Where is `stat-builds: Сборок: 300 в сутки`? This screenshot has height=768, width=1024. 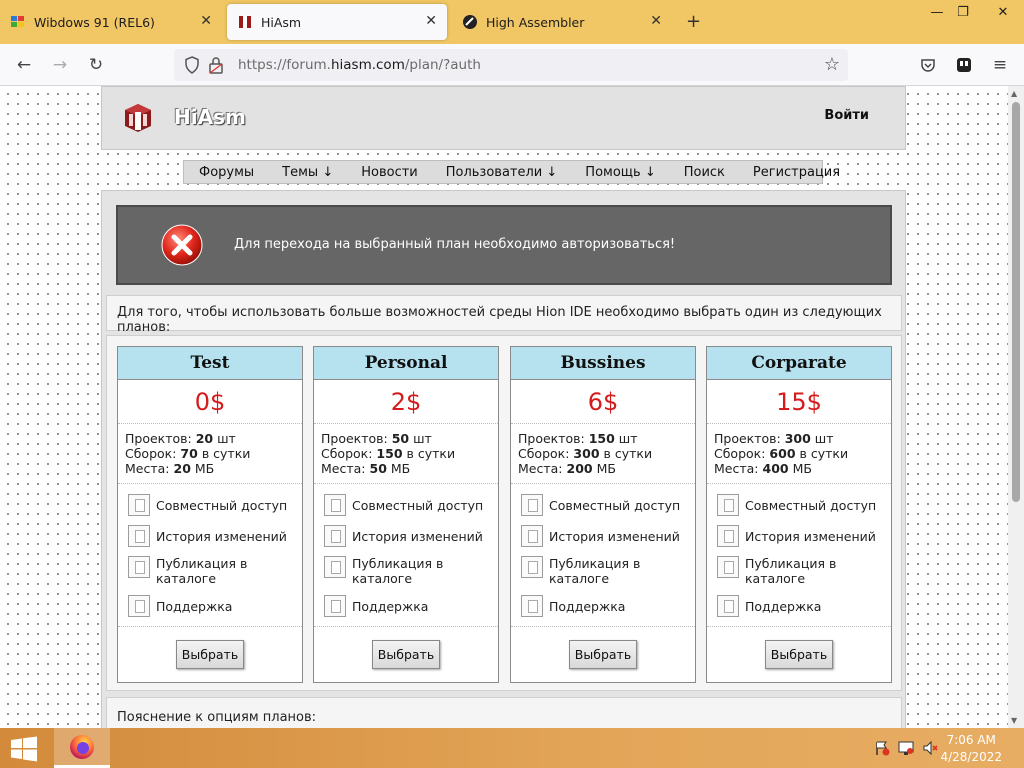
stat-builds: Сборок: 300 в сутки is located at coordinates (606, 453).